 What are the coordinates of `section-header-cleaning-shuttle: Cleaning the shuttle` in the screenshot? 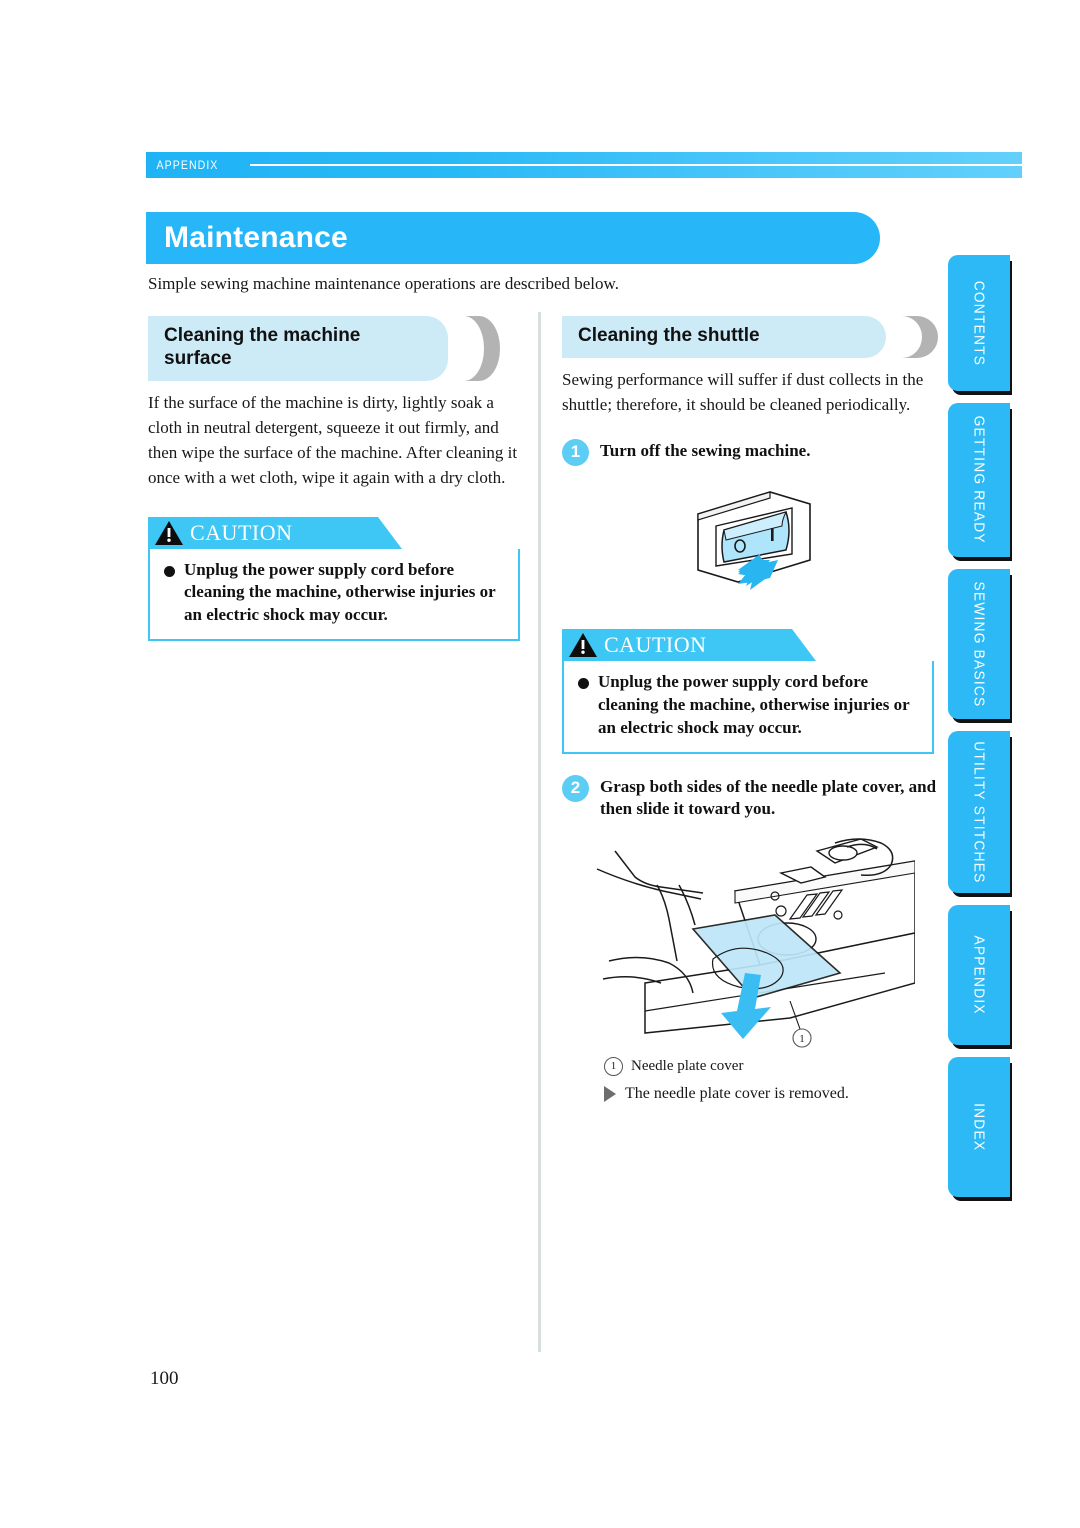 It's located at (750, 337).